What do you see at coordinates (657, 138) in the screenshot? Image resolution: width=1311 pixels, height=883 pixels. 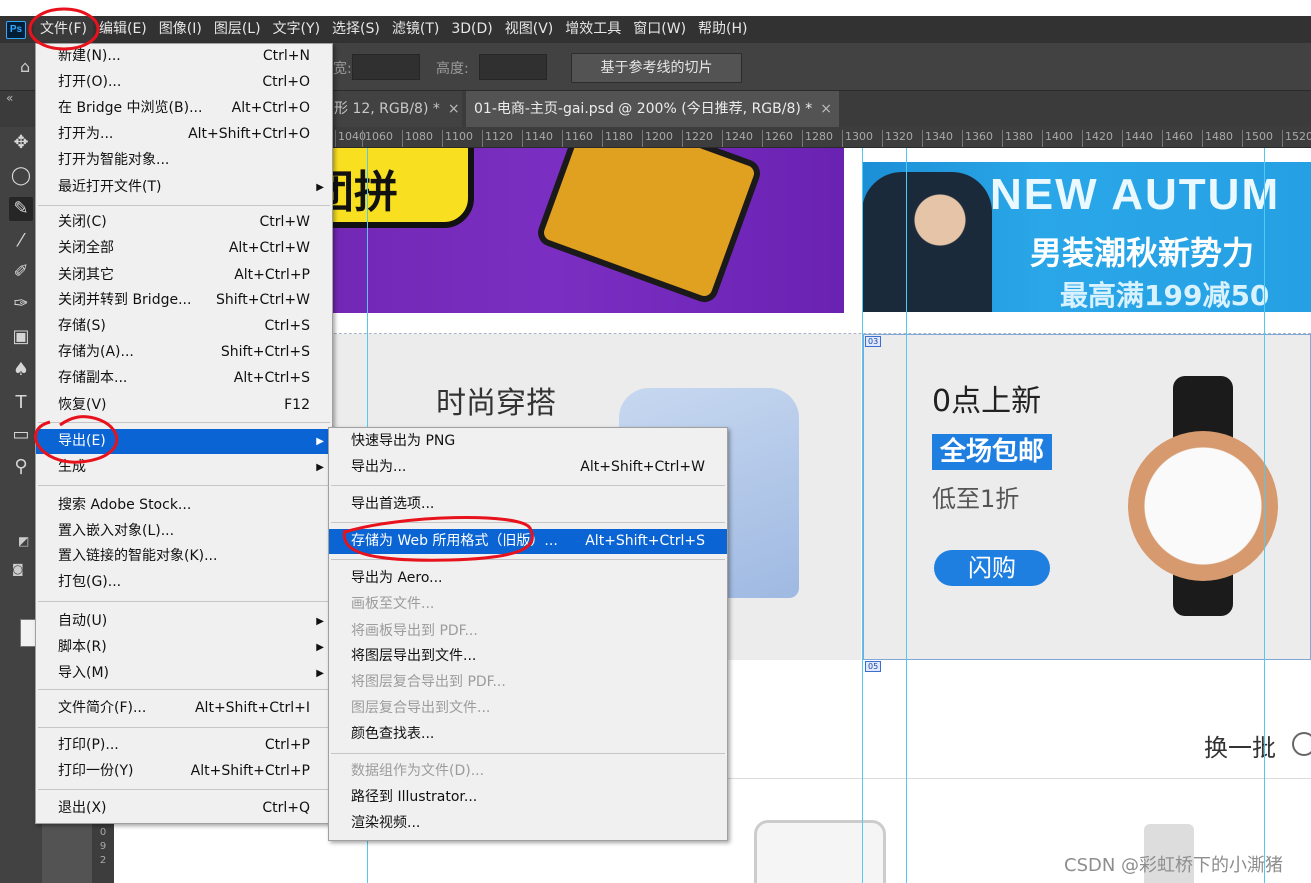 I see `ruler-tick: 1200` at bounding box center [657, 138].